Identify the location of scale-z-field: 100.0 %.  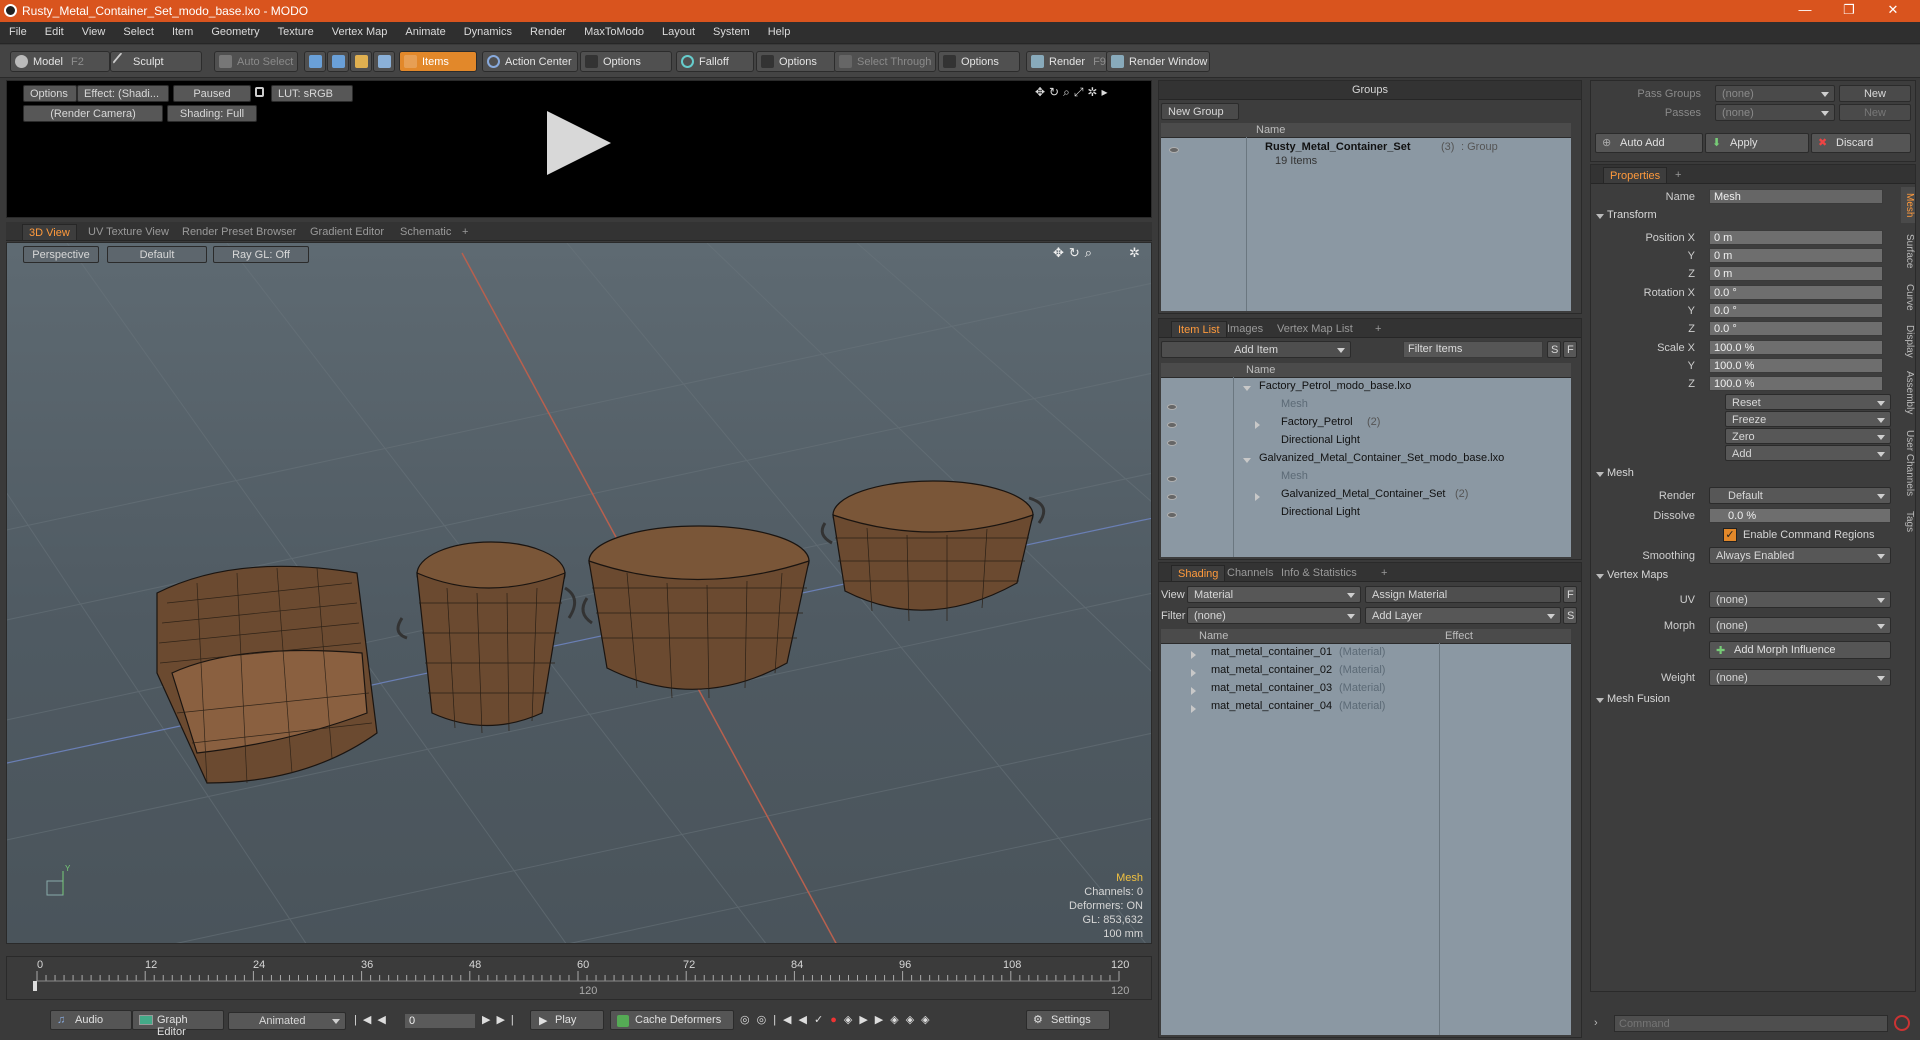
(1796, 383).